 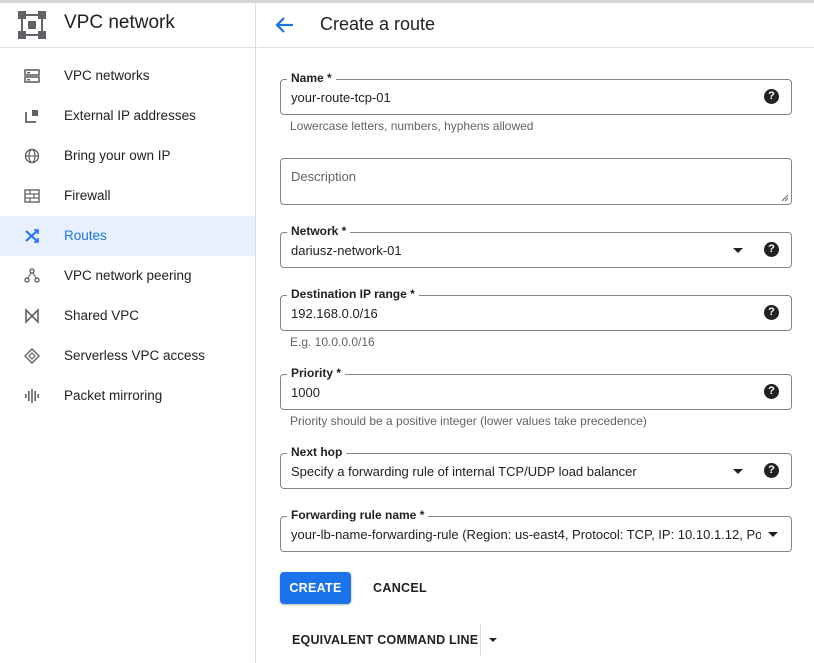 What do you see at coordinates (536, 388) in the screenshot?
I see `priority-field: Priority * 1000 ?` at bounding box center [536, 388].